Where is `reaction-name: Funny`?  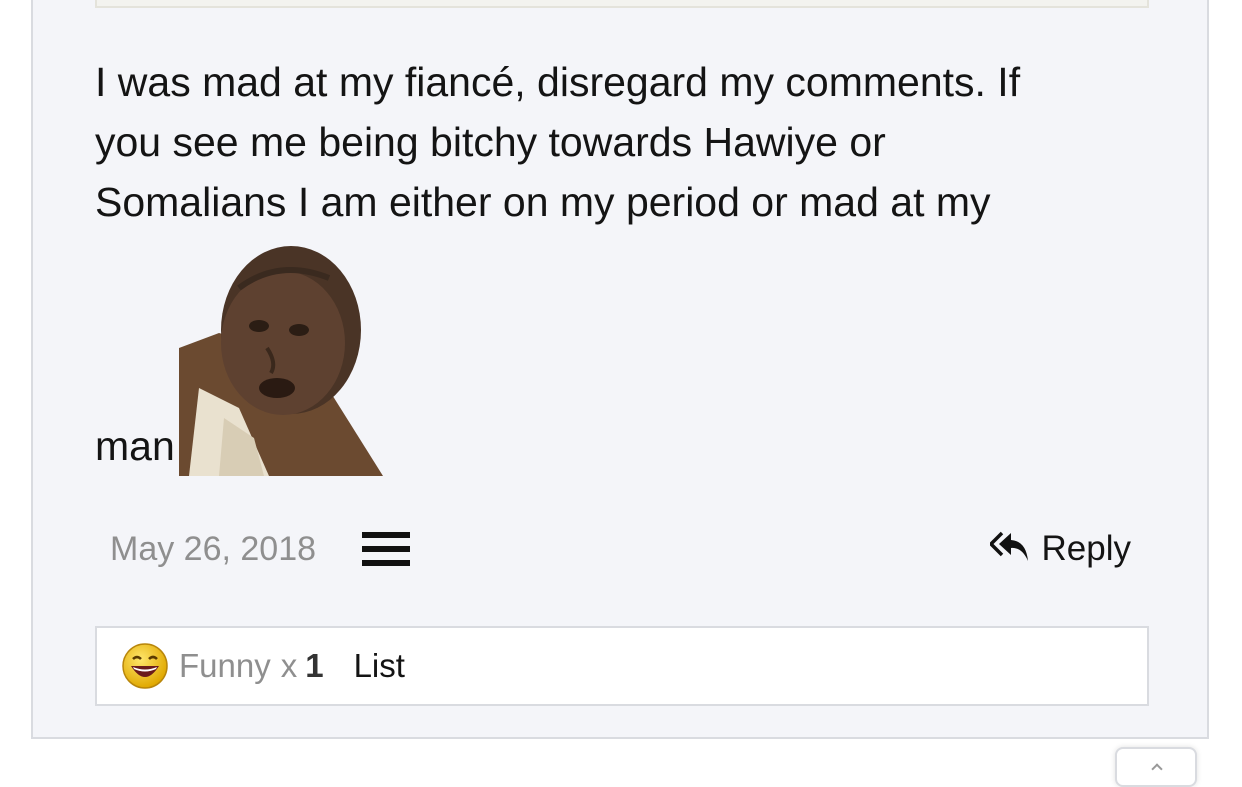
reaction-name: Funny is located at coordinates (225, 665).